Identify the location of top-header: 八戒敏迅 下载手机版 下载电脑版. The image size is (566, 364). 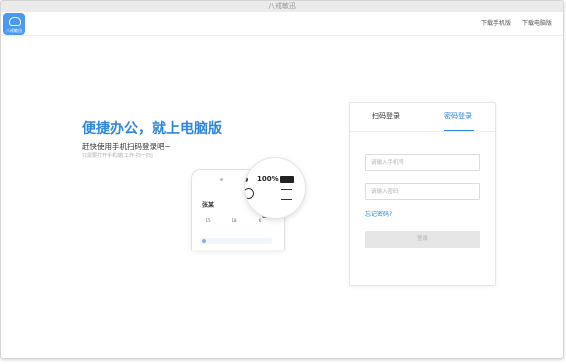
(282, 24).